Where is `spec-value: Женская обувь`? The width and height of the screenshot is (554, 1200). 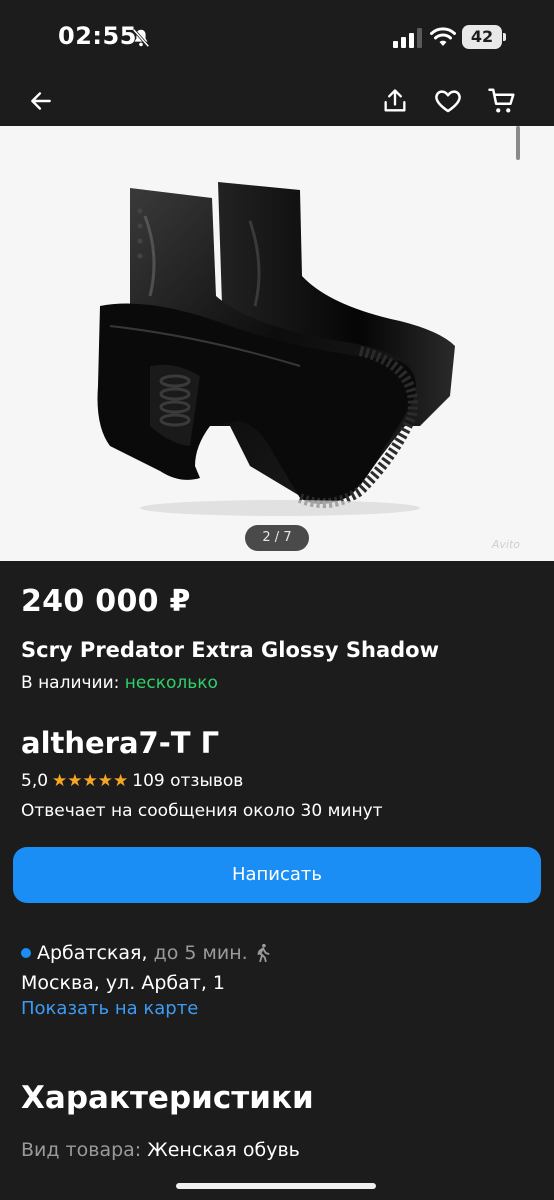 spec-value: Женская обувь is located at coordinates (223, 1150).